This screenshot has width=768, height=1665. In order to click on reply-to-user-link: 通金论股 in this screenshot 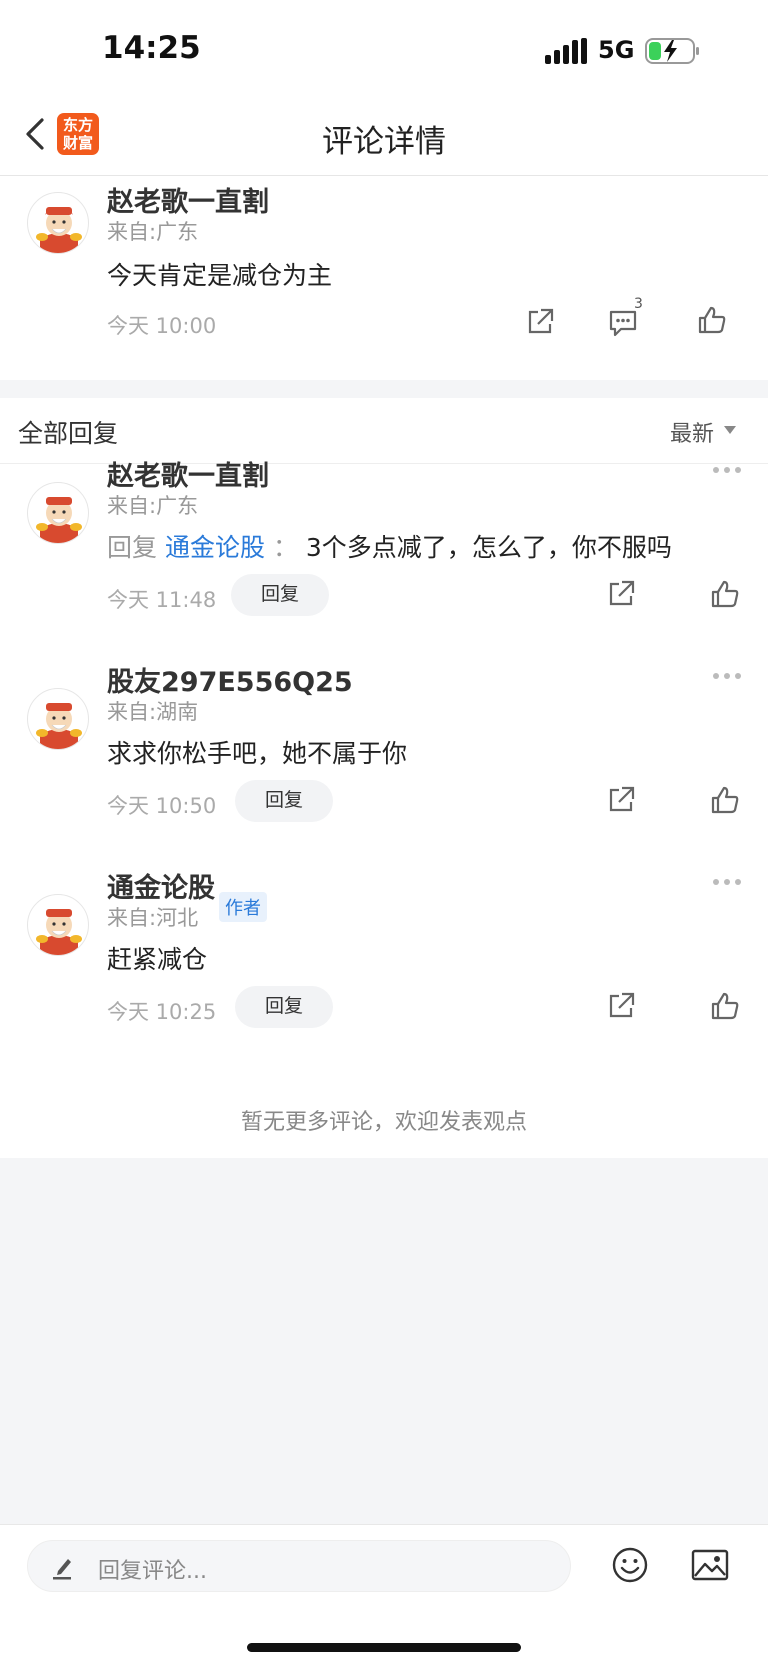, I will do `click(215, 547)`.